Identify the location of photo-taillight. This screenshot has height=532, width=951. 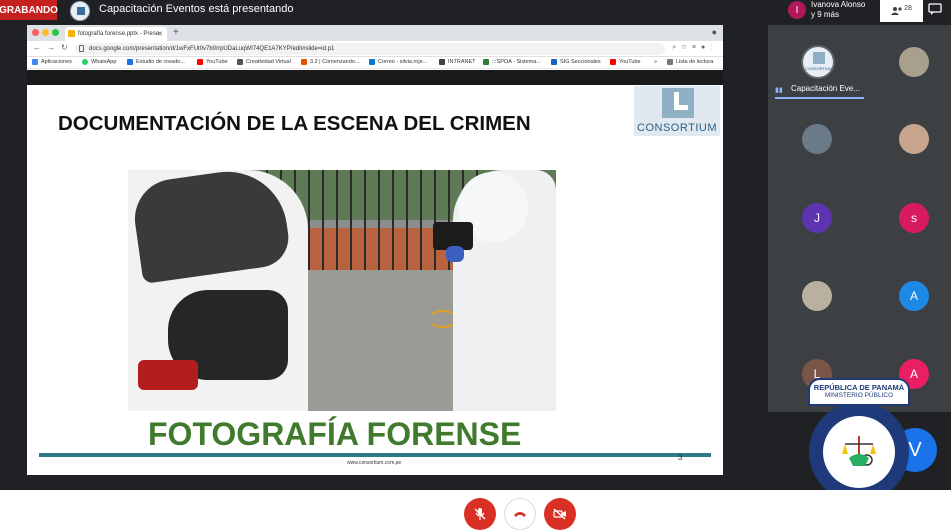
(168, 375).